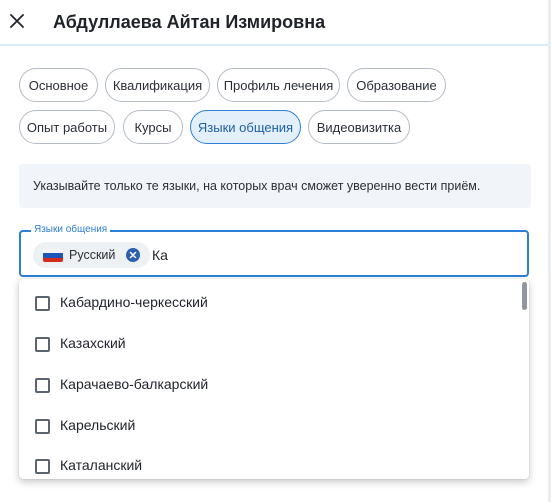 This screenshot has width=551, height=502. What do you see at coordinates (269, 385) in the screenshot?
I see `dropdown-option: Карачаево-балкарский` at bounding box center [269, 385].